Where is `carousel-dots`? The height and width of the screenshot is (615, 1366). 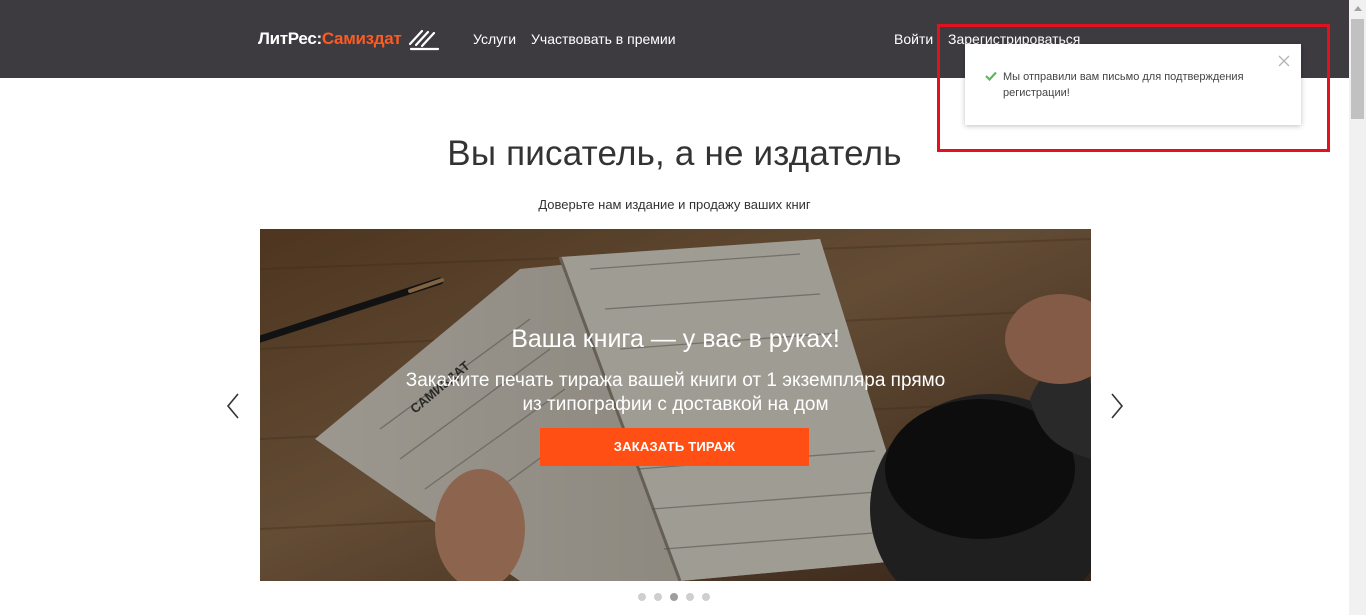 carousel-dots is located at coordinates (674, 597).